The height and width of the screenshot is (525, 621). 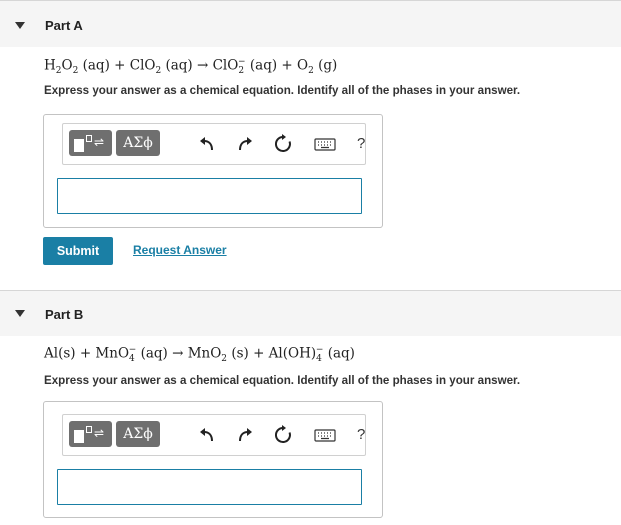 What do you see at coordinates (64, 25) in the screenshot?
I see `part-a-title: Part A` at bounding box center [64, 25].